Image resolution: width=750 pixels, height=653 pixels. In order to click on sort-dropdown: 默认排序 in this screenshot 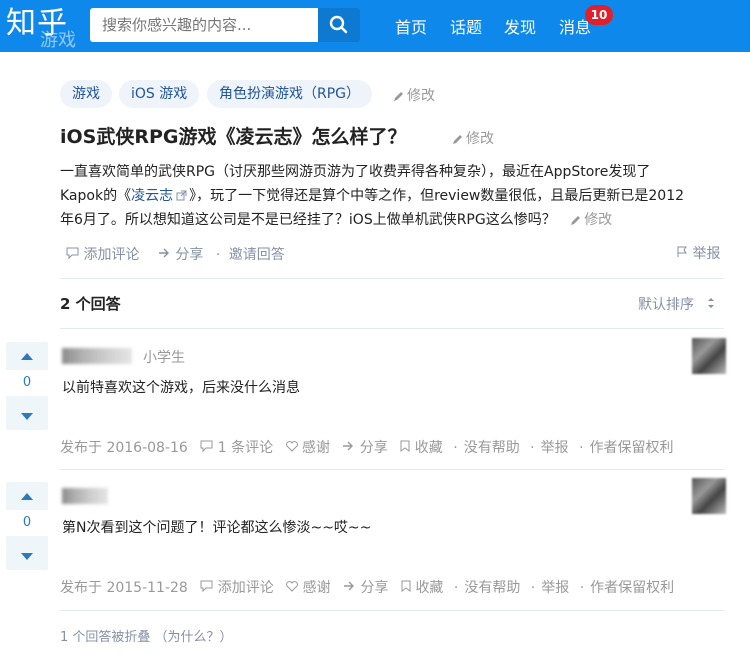, I will do `click(677, 304)`.